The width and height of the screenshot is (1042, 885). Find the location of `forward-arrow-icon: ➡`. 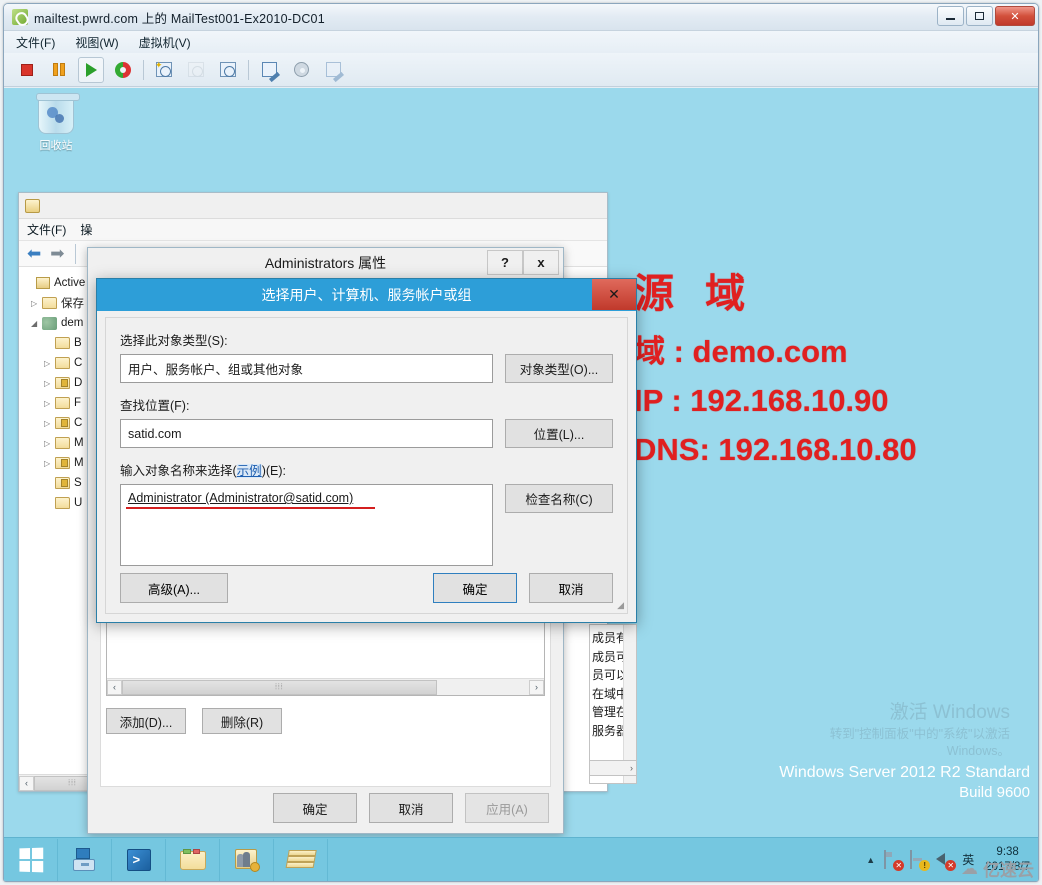

forward-arrow-icon: ➡ is located at coordinates (57, 253).